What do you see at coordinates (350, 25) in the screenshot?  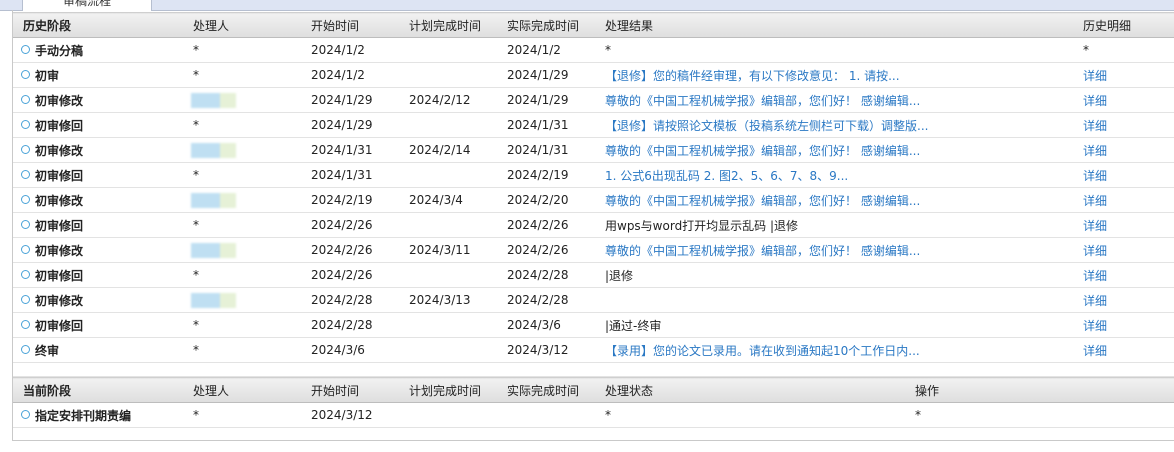 I see `col-header-start-time: 开始时间` at bounding box center [350, 25].